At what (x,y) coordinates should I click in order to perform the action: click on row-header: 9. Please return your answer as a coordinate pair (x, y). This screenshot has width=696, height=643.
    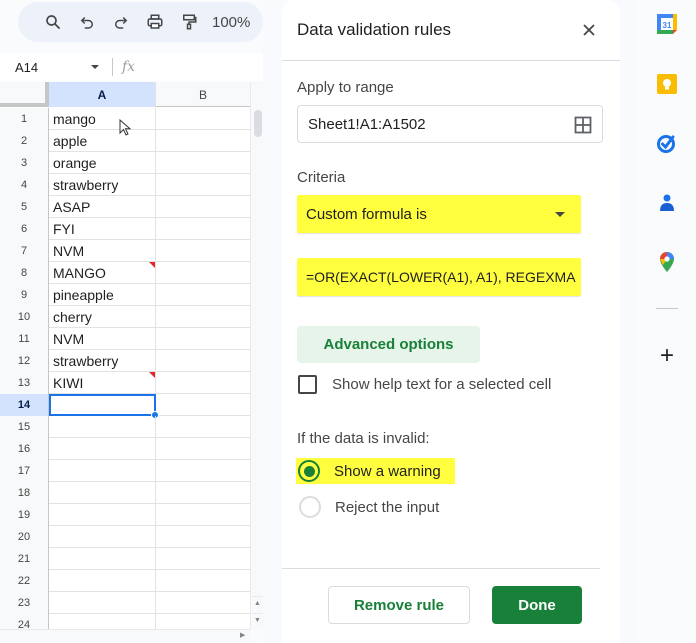
    Looking at the image, I should click on (24, 295).